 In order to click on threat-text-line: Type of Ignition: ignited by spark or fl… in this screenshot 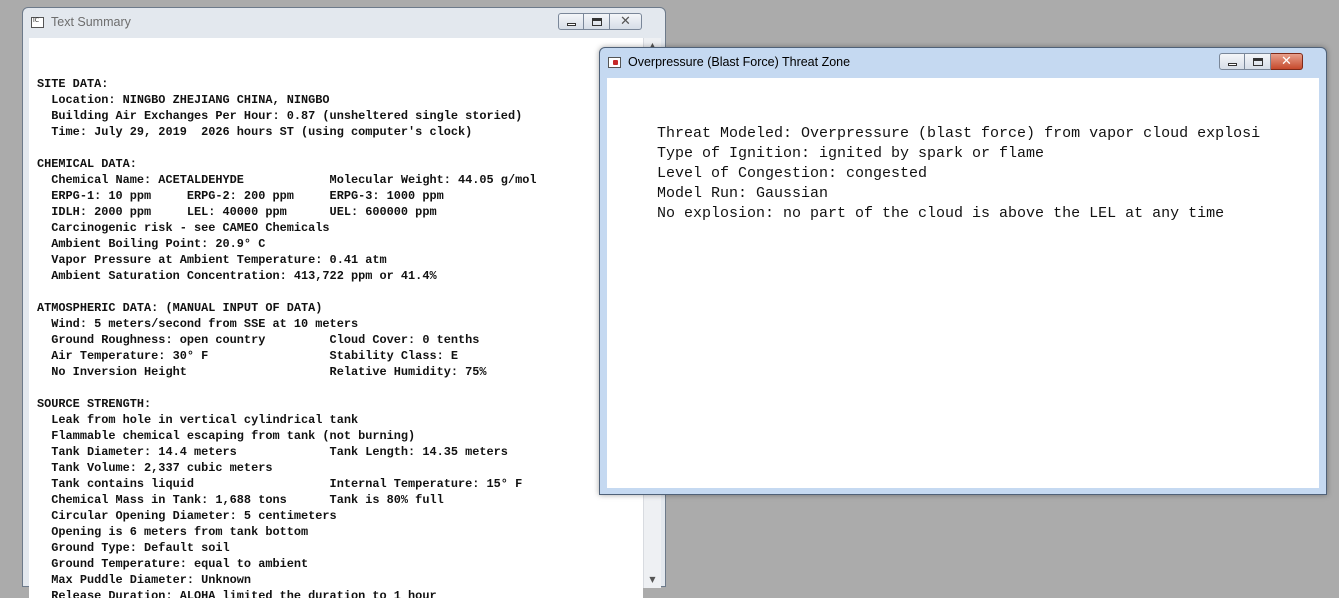, I will do `click(851, 153)`.